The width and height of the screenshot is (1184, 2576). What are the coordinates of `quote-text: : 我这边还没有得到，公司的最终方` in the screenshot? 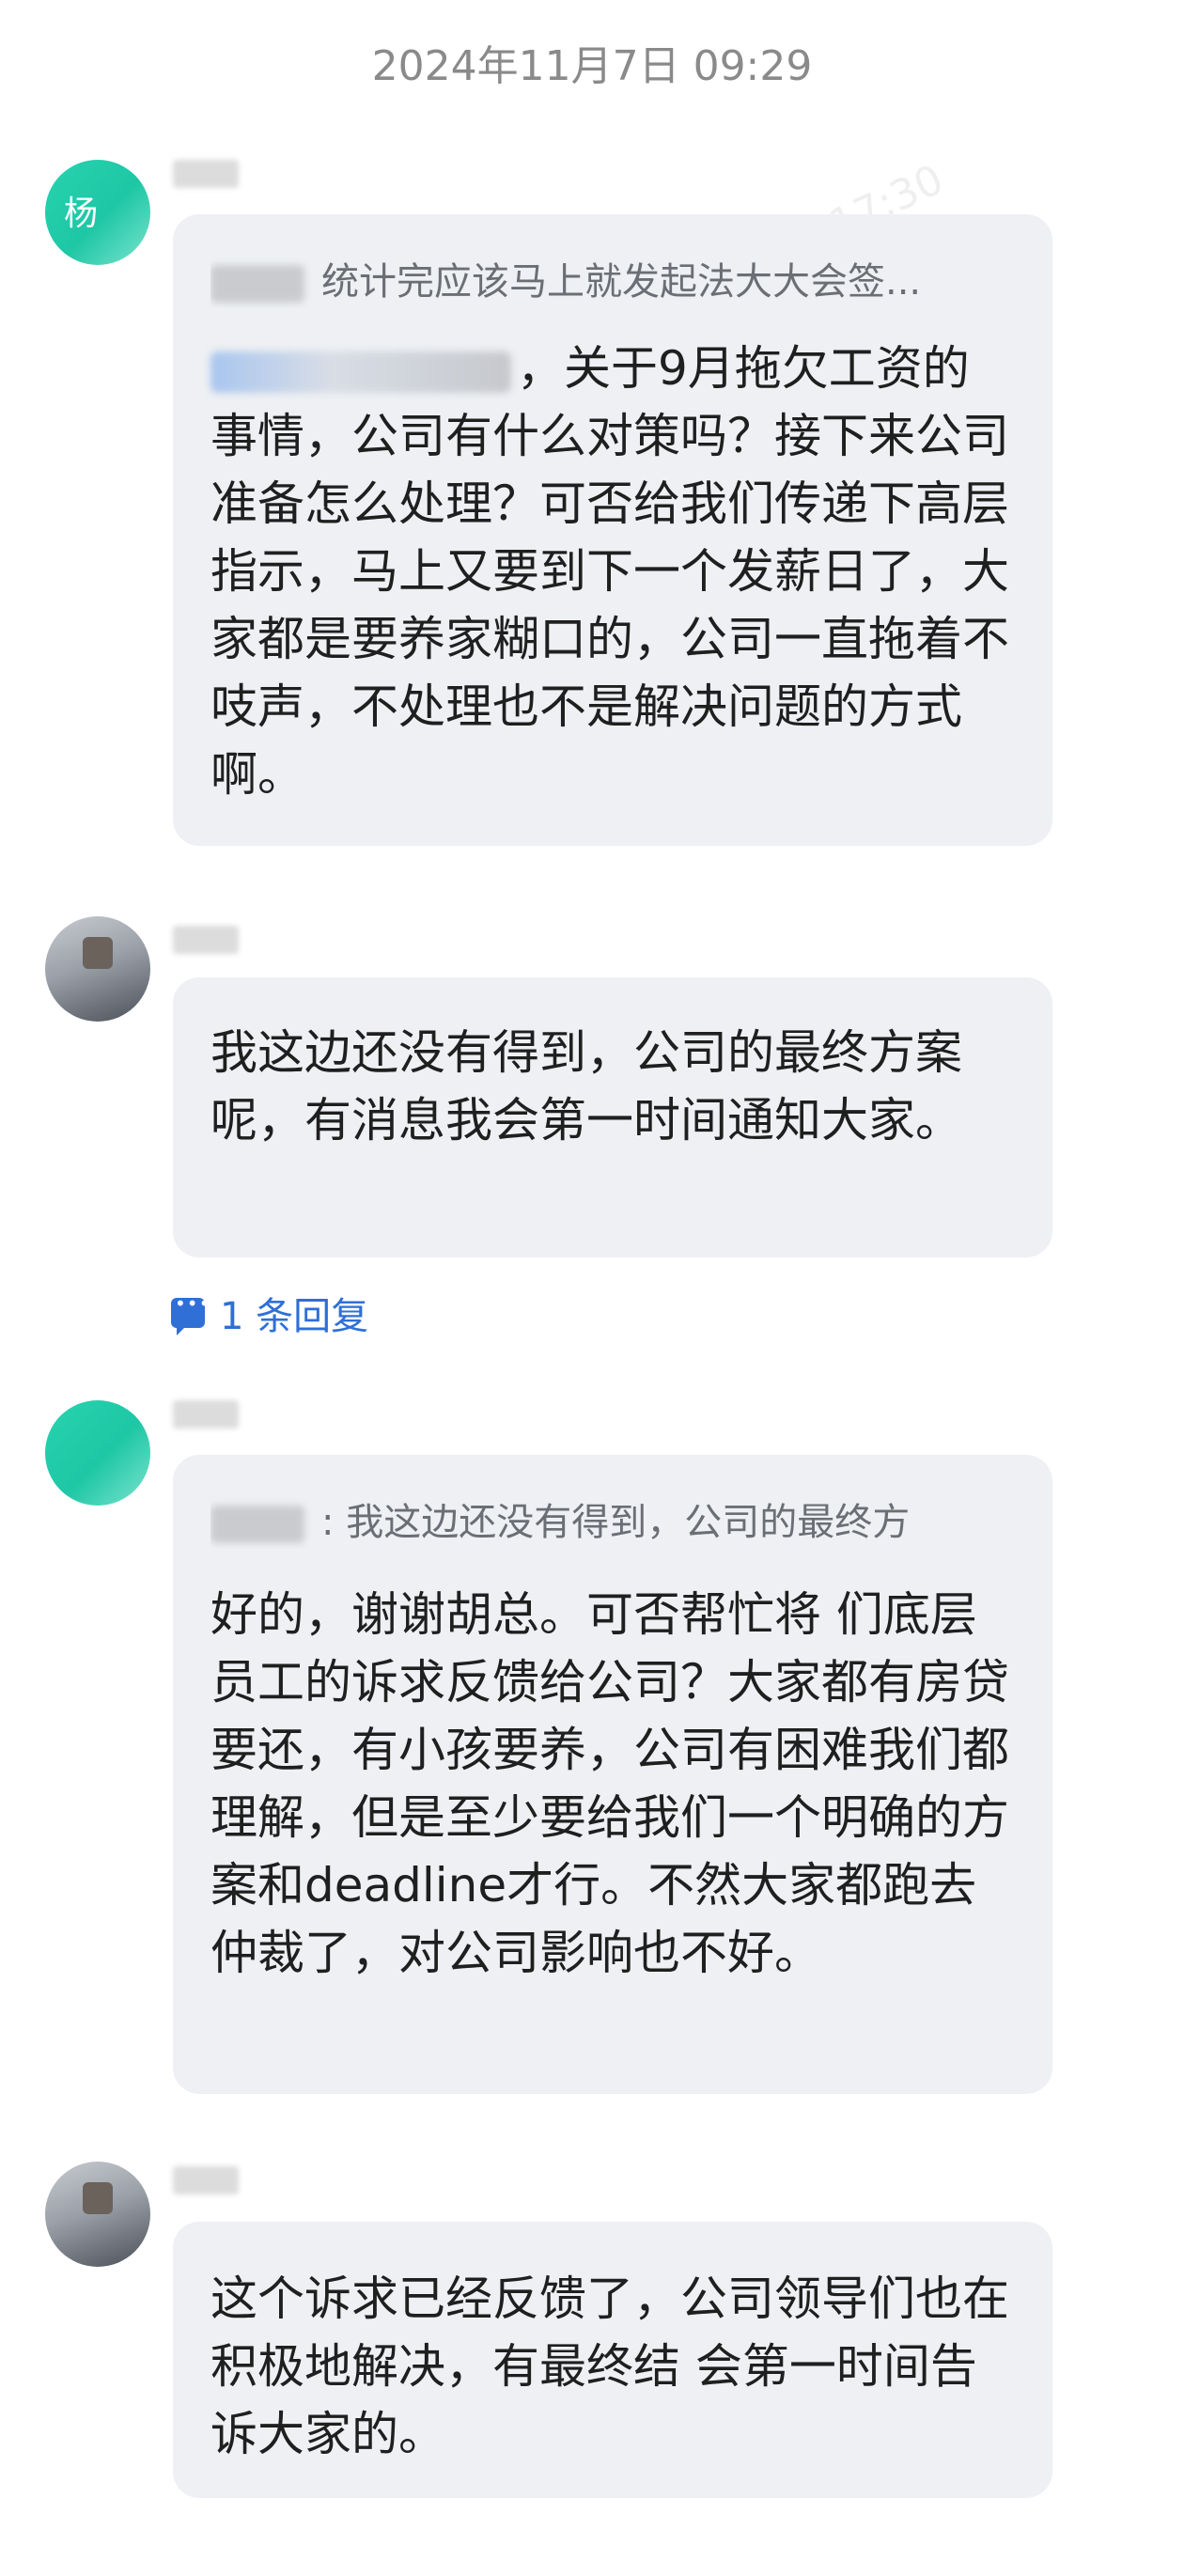 It's located at (616, 1522).